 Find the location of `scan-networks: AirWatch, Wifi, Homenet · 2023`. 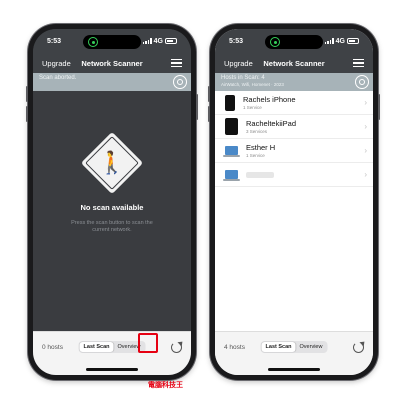

scan-networks: AirWatch, Wifi, Homenet · 2023 is located at coordinates (252, 84).